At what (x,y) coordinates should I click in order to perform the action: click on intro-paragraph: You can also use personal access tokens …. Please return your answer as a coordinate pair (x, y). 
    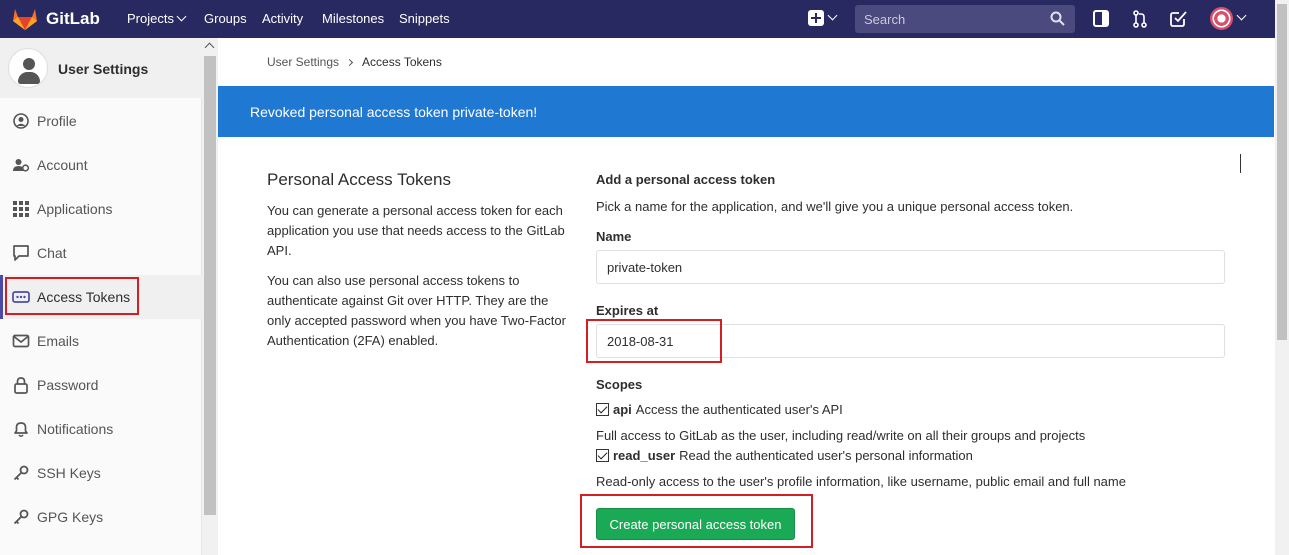
    Looking at the image, I should click on (416, 310).